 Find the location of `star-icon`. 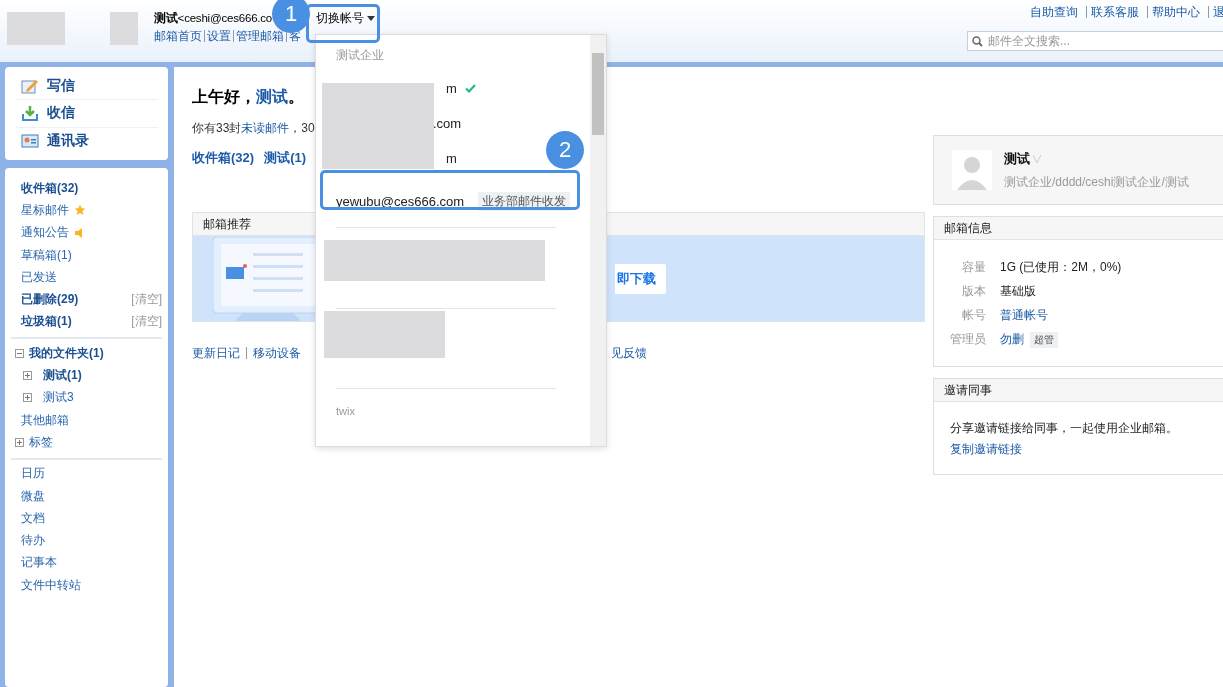

star-icon is located at coordinates (80, 210).